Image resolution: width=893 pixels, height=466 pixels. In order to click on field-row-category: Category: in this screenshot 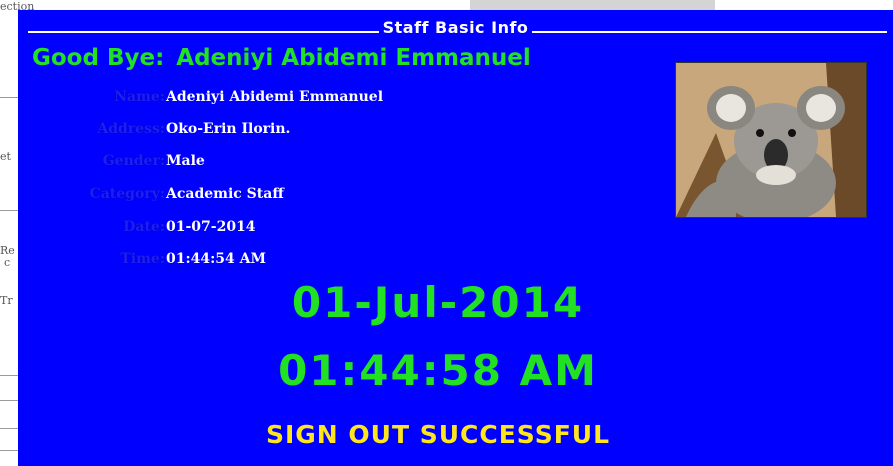, I will do `click(91, 197)`.